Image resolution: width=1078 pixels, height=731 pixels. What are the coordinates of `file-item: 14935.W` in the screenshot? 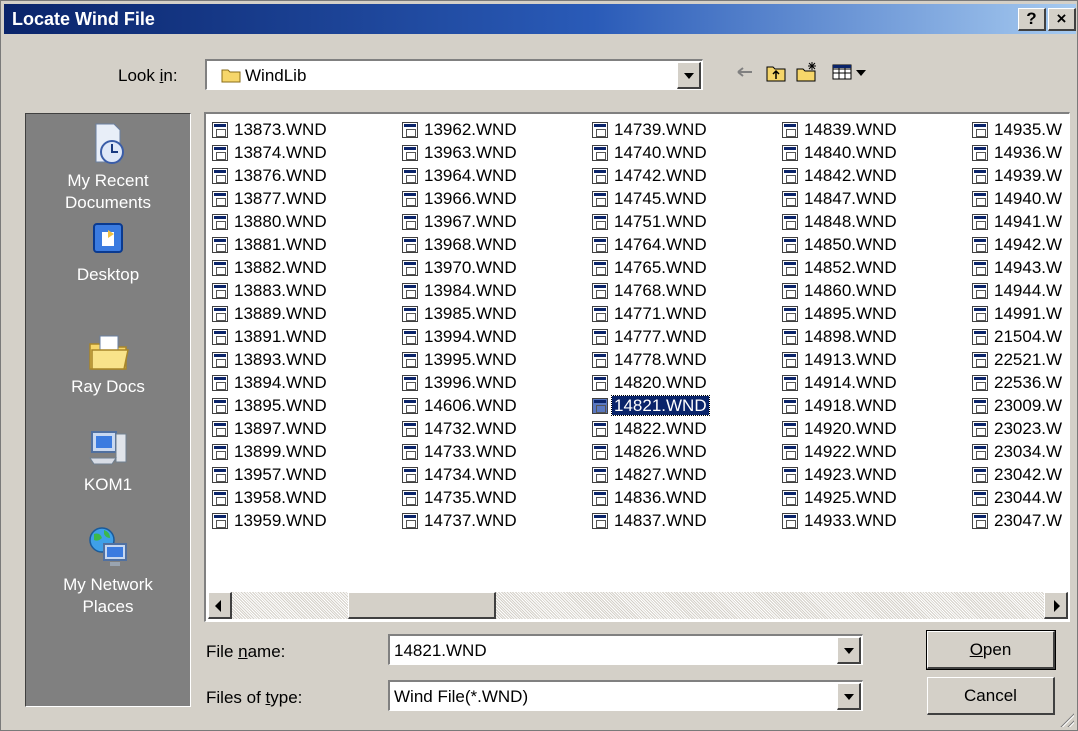 It's located at (1019, 129).